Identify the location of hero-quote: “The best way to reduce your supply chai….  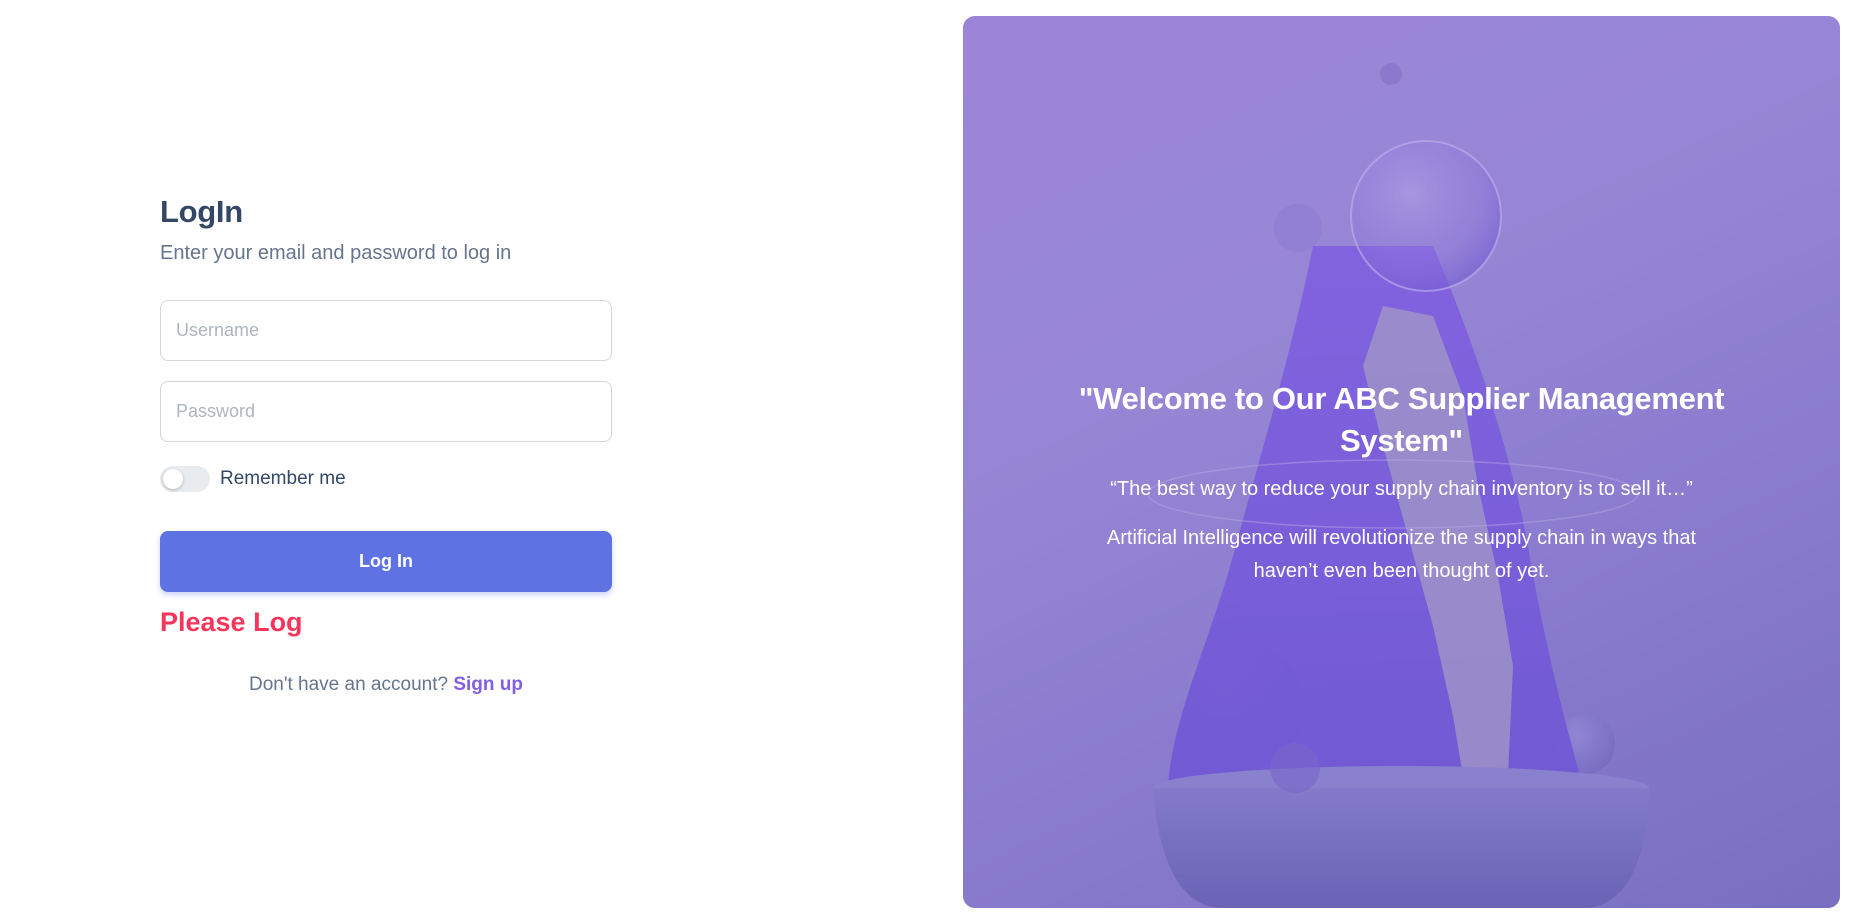
(1401, 489).